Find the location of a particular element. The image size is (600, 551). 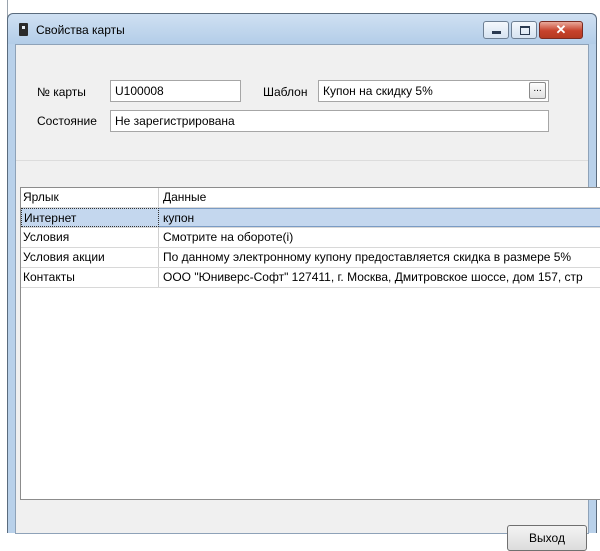

row-label: Интернет is located at coordinates (90, 217).